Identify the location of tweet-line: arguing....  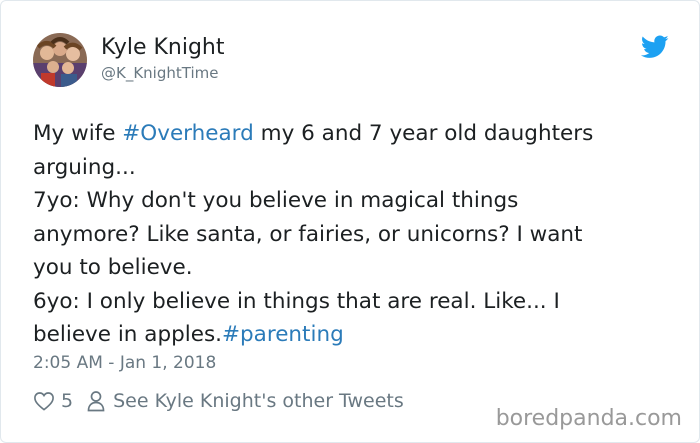
(84, 167).